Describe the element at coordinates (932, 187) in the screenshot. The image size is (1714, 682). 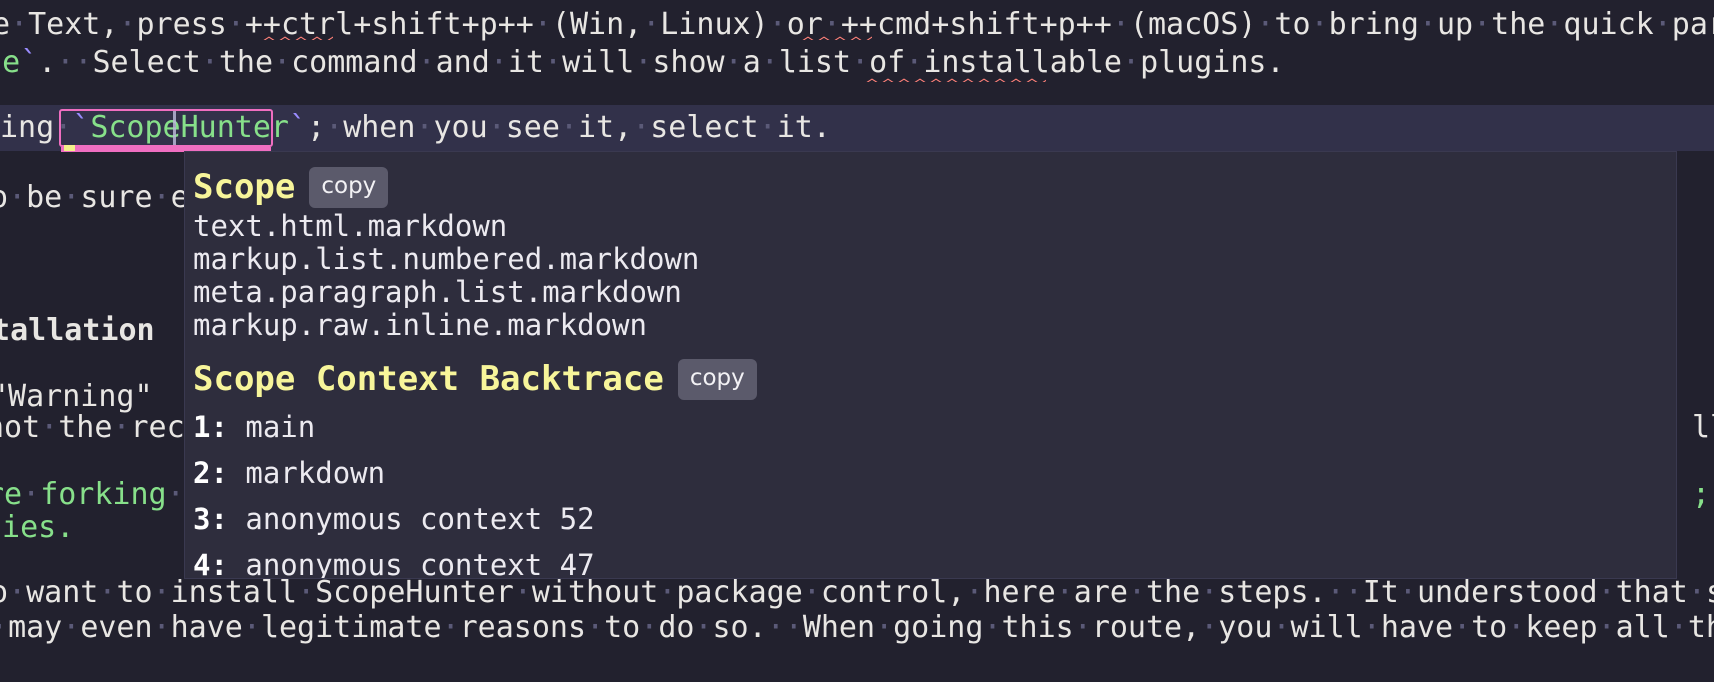
I see `popup-scope-header: Scope copy` at that location.